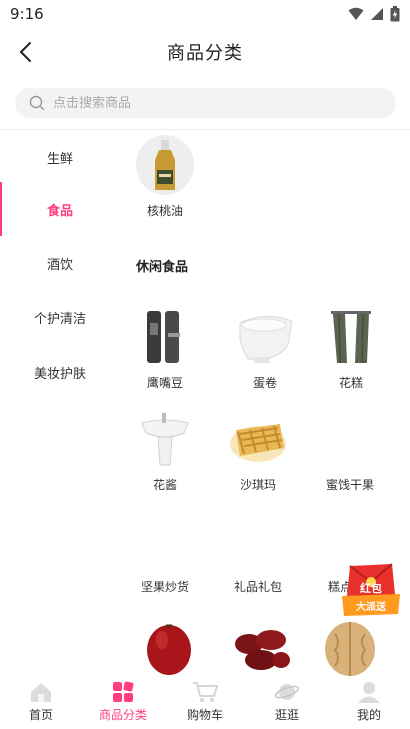  I want to click on product-walnut-oil: 核桃油, so click(165, 176).